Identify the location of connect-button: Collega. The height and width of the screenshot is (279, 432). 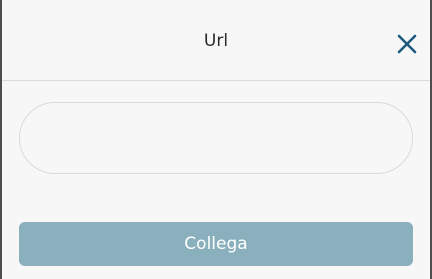
(216, 244).